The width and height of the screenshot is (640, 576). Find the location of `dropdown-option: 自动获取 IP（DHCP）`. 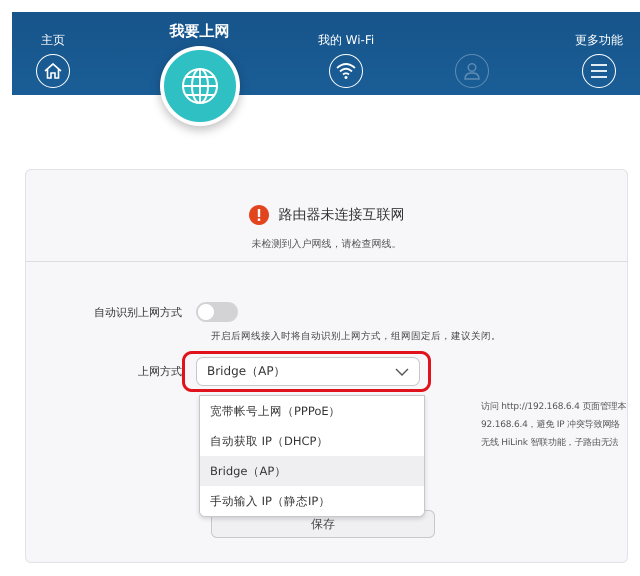

dropdown-option: 自动获取 IP（DHCP） is located at coordinates (312, 441).